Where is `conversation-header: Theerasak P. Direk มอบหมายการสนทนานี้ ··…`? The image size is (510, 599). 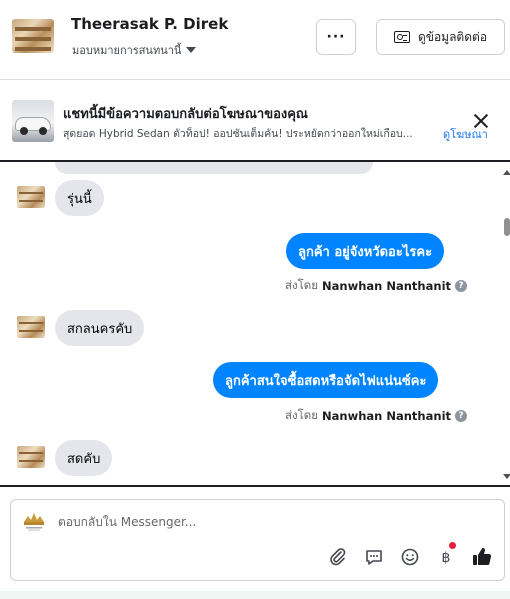 conversation-header: Theerasak P. Direk มอบหมายการสนทนานี้ ··… is located at coordinates (255, 40).